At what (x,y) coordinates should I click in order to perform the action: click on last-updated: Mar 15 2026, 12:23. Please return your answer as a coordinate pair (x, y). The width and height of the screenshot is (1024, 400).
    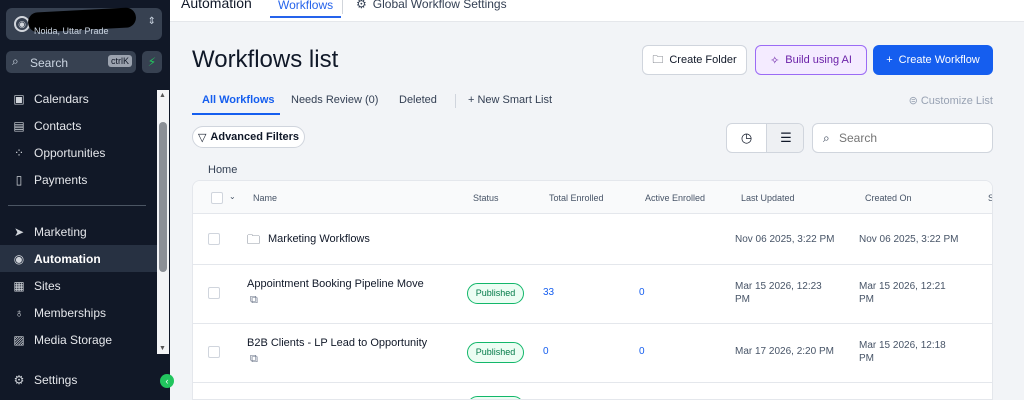
    Looking at the image, I should click on (778, 286).